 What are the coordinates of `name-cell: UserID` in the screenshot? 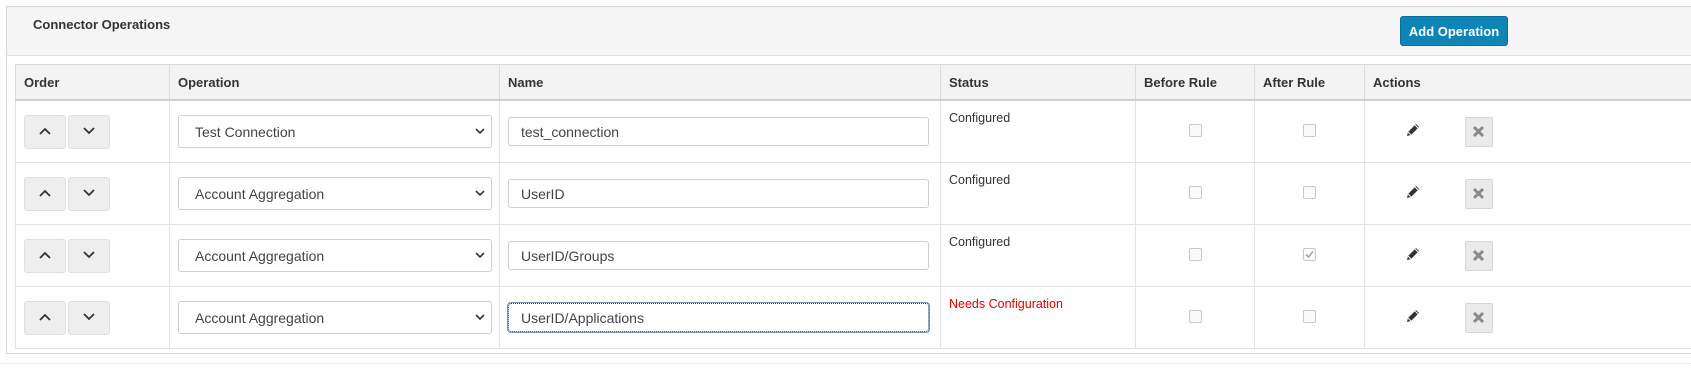 It's located at (720, 193).